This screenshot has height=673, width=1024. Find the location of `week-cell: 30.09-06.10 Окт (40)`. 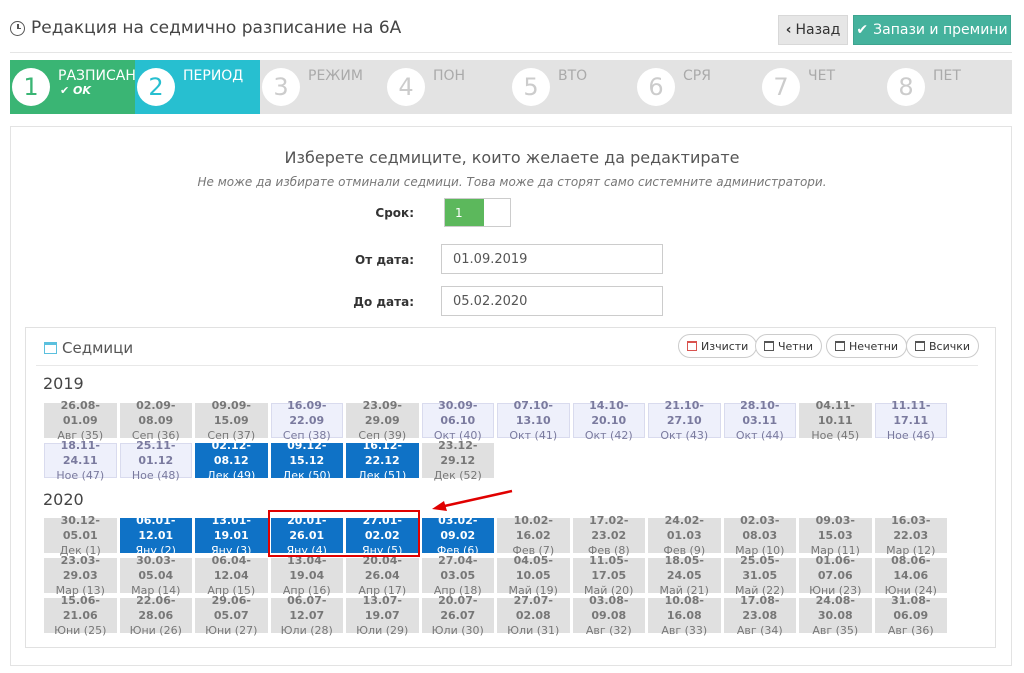

week-cell: 30.09-06.10 Окт (40) is located at coordinates (457, 420).